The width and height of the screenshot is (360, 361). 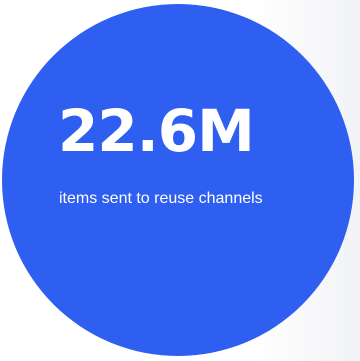 What do you see at coordinates (156, 131) in the screenshot?
I see `stat-value: 22.6M` at bounding box center [156, 131].